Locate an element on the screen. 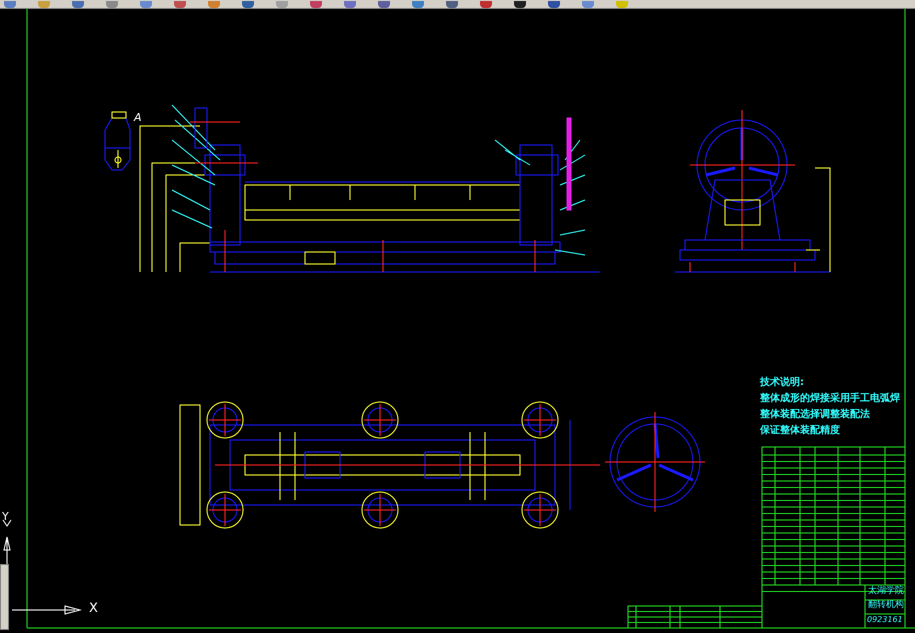 The image size is (915, 633). technical-note: 整体装配选择调整装配法 is located at coordinates (815, 415).